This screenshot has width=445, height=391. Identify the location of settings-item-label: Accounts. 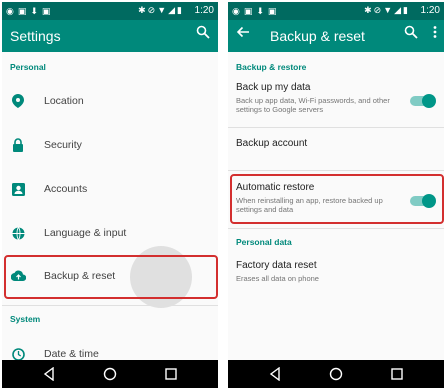
(66, 189).